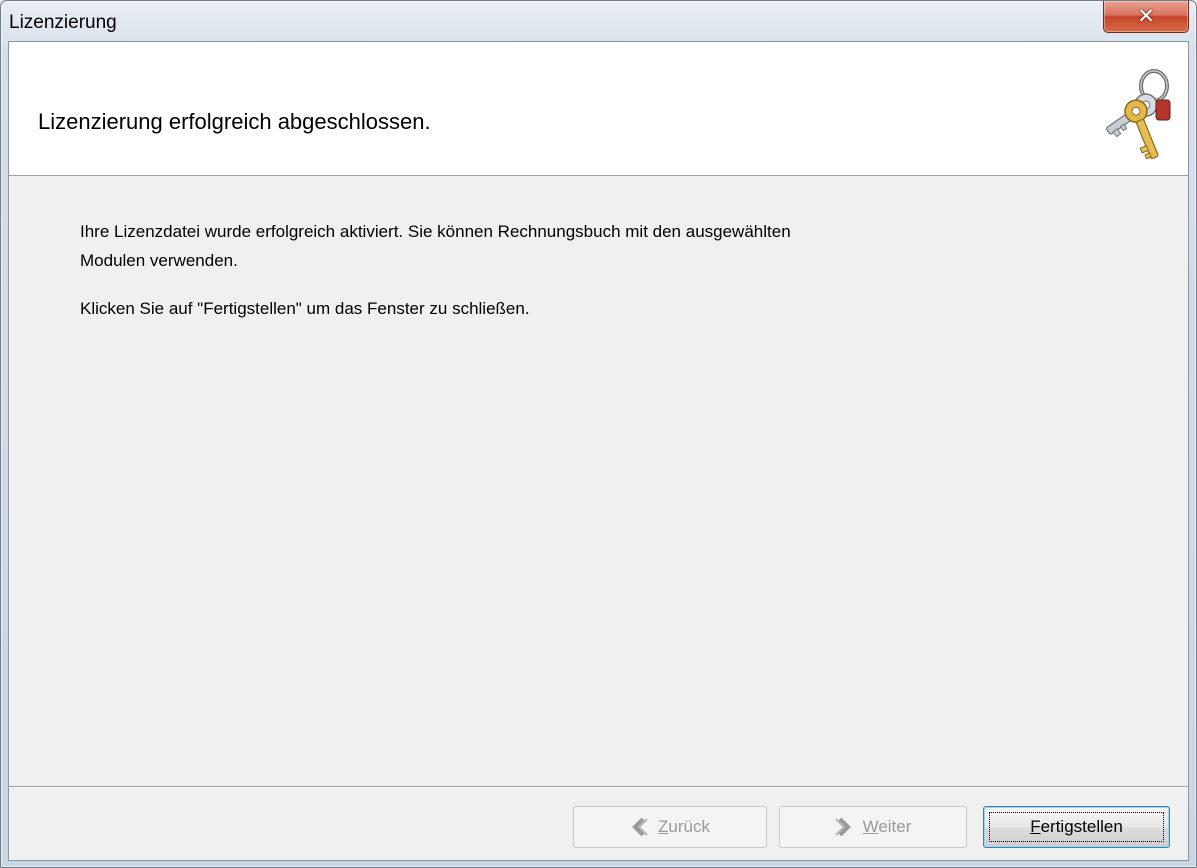  I want to click on close-icon: ✕, so click(1146, 16).